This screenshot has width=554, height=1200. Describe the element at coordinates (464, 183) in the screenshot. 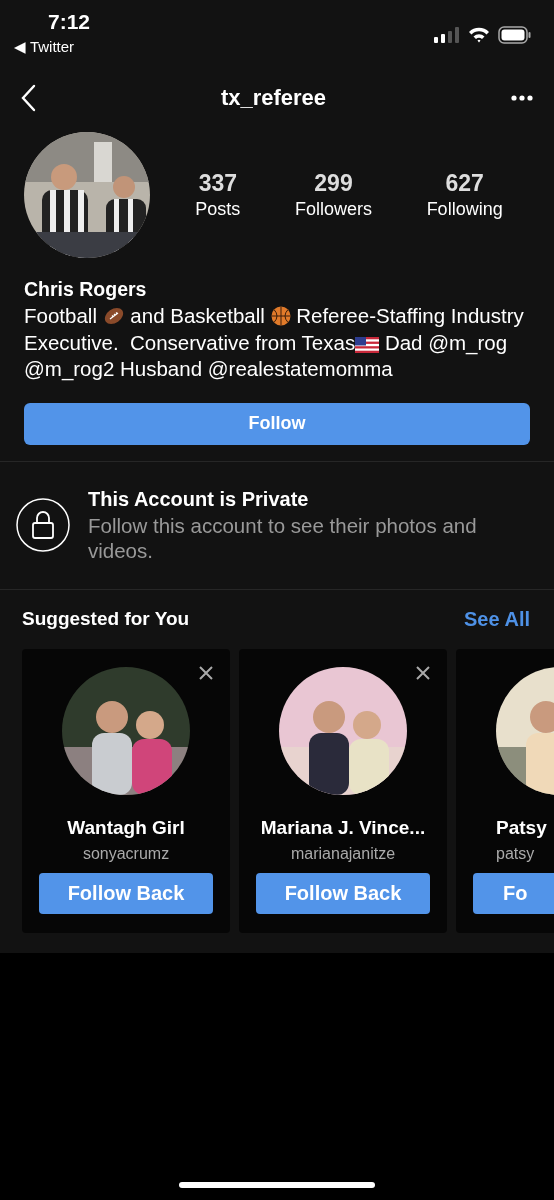

I see `stat-count: 627` at that location.